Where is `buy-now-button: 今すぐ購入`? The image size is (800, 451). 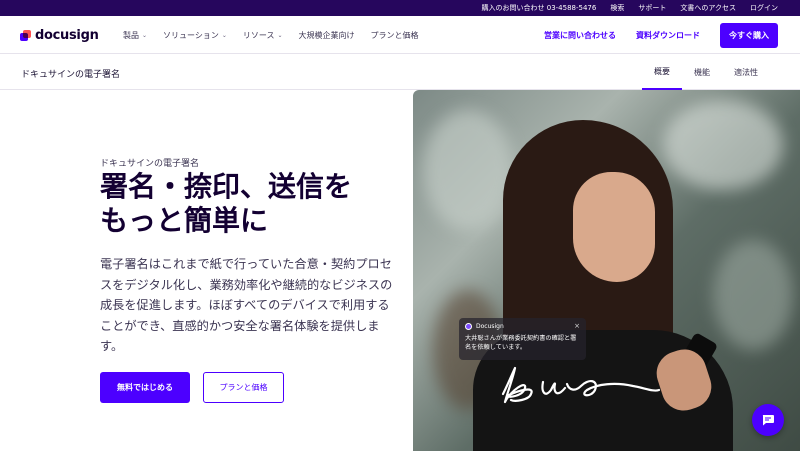 buy-now-button: 今すぐ購入 is located at coordinates (749, 35).